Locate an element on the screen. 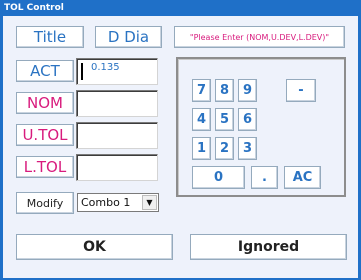  combo-value: Combo 1 is located at coordinates (106, 202).